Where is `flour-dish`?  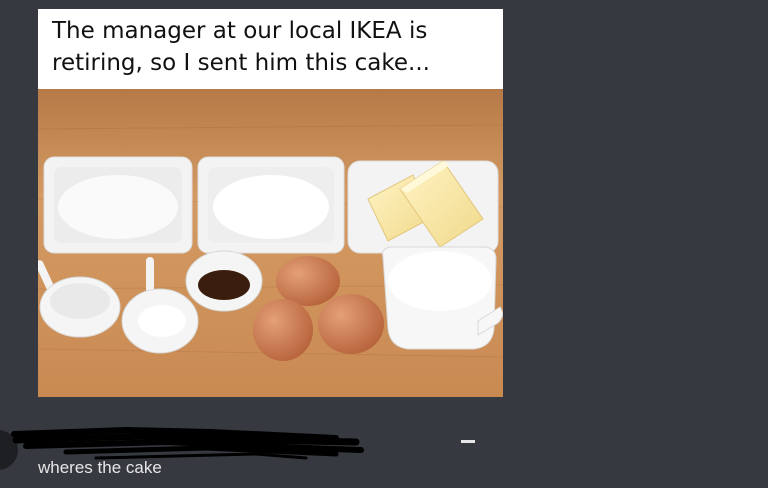
flour-dish is located at coordinates (271, 205).